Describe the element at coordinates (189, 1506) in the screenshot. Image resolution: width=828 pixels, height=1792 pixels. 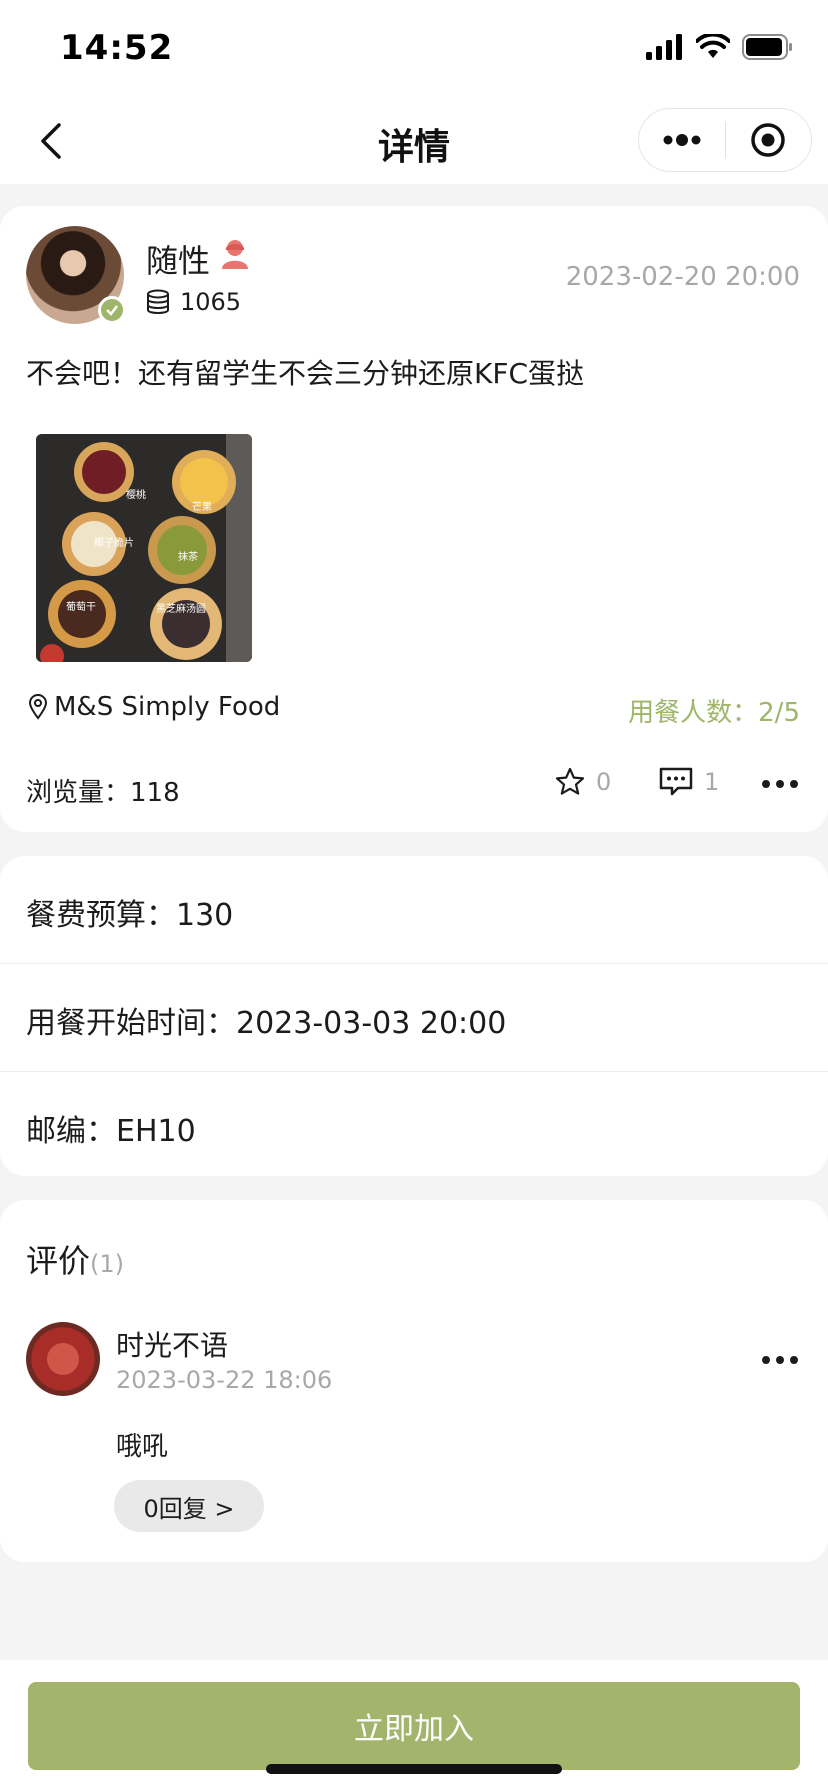
I see `reply-button: 0回复 >` at that location.